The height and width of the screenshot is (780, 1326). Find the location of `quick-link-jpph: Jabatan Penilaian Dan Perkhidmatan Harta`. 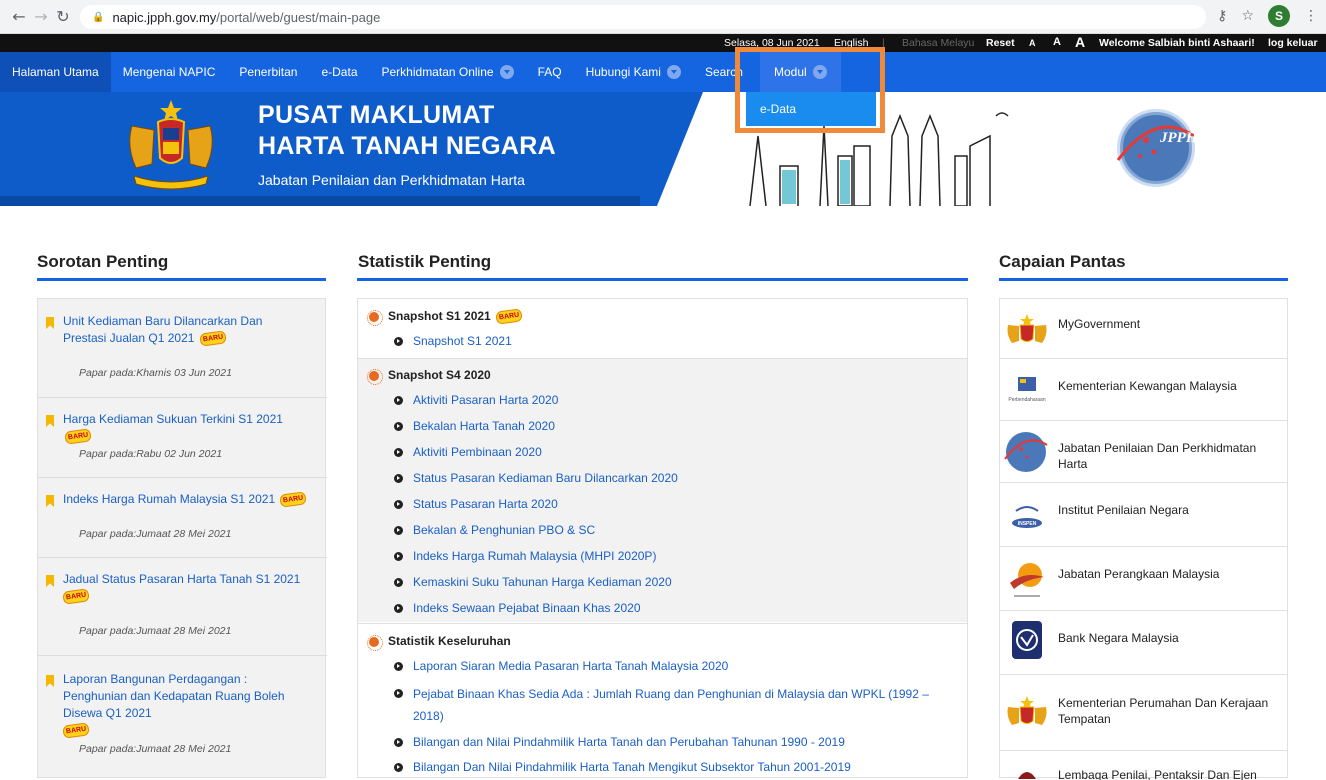

quick-link-jpph: Jabatan Penilaian Dan Perkhidmatan Harta is located at coordinates (1143, 452).